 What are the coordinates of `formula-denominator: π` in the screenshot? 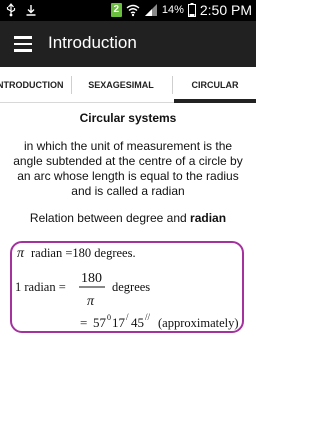 It's located at (91, 301).